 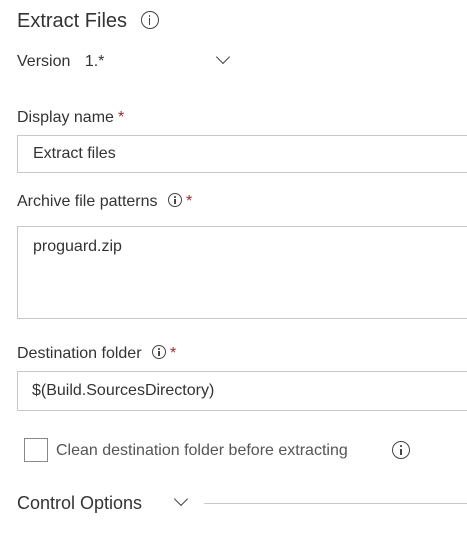 What do you see at coordinates (242, 154) in the screenshot?
I see `display-name-input: Extract files` at bounding box center [242, 154].